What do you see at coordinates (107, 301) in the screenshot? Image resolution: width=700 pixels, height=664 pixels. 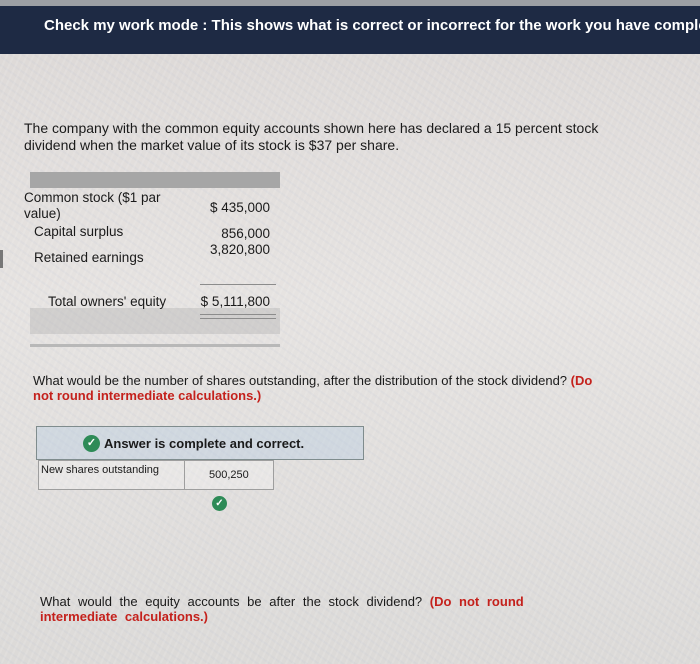 I see `row-label-total-equity: Total owners' equity` at bounding box center [107, 301].